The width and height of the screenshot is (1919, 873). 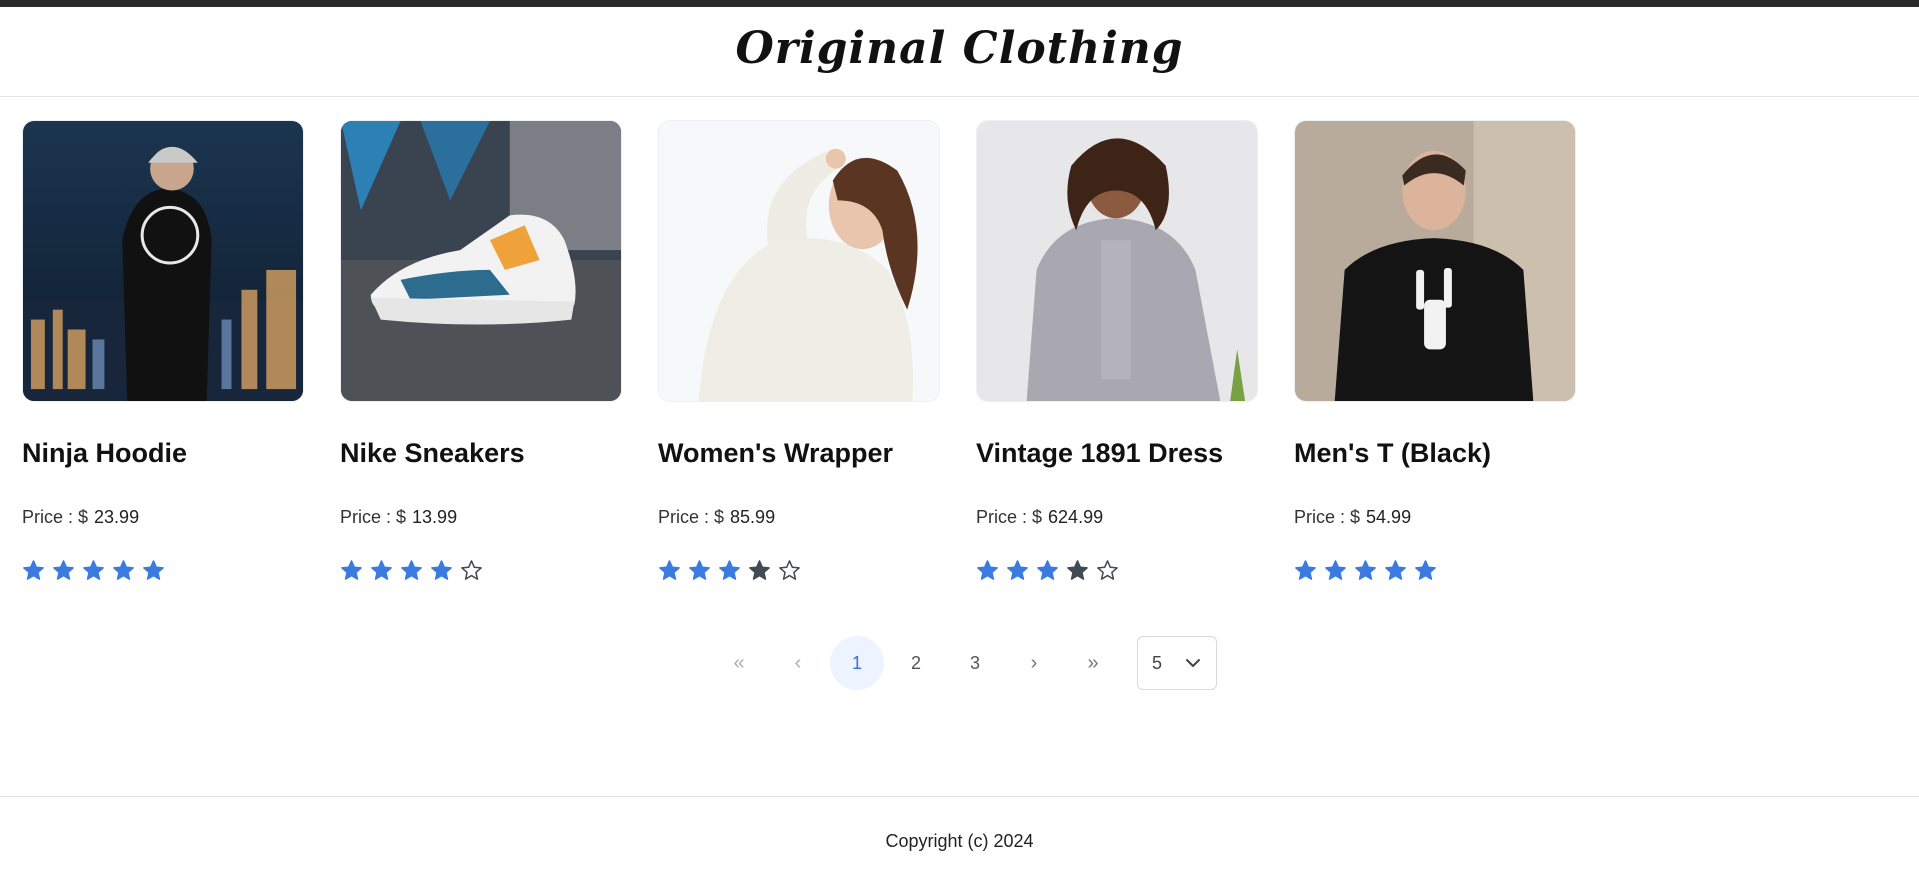 What do you see at coordinates (975, 663) in the screenshot?
I see `page-button-3: 3` at bounding box center [975, 663].